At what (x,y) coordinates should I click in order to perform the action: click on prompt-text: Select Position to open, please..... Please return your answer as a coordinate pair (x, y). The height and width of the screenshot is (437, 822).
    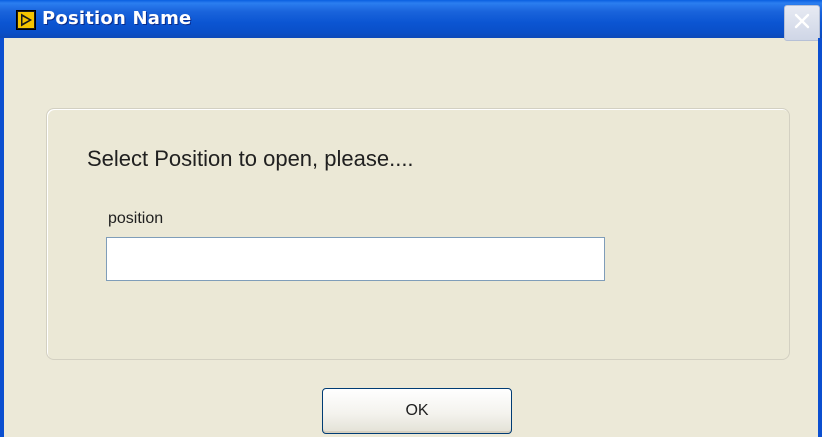
    Looking at the image, I should click on (250, 158).